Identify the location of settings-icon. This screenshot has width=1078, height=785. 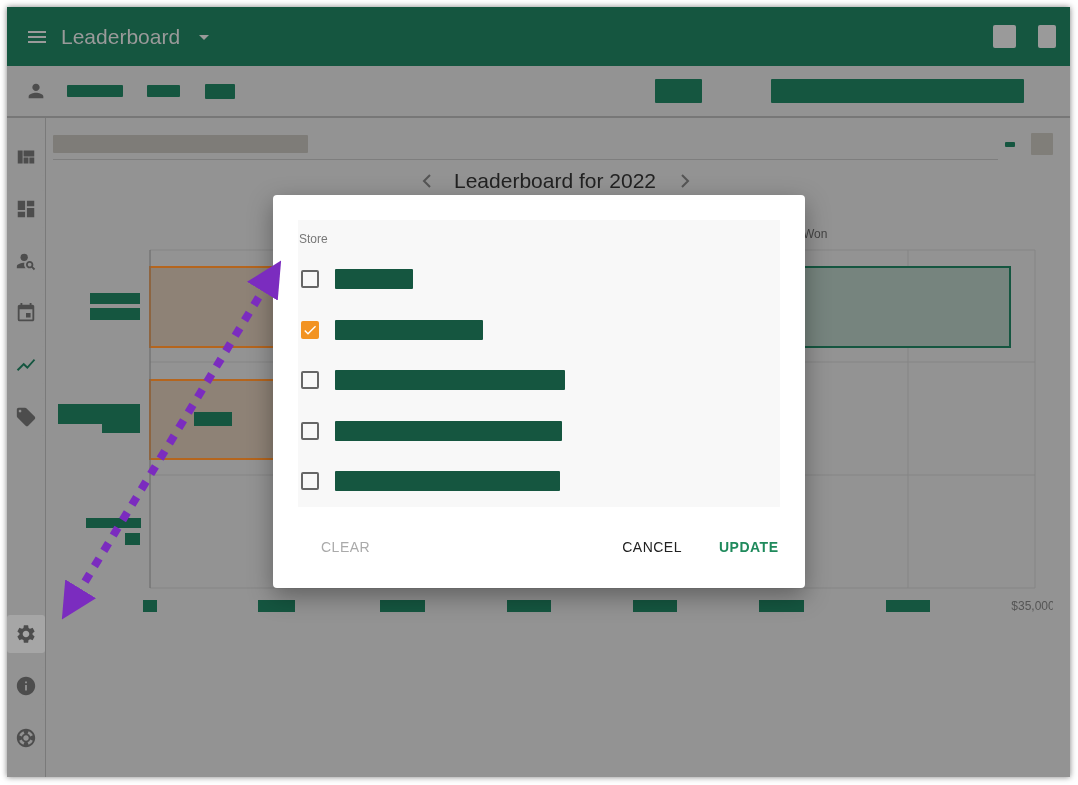
(26, 634).